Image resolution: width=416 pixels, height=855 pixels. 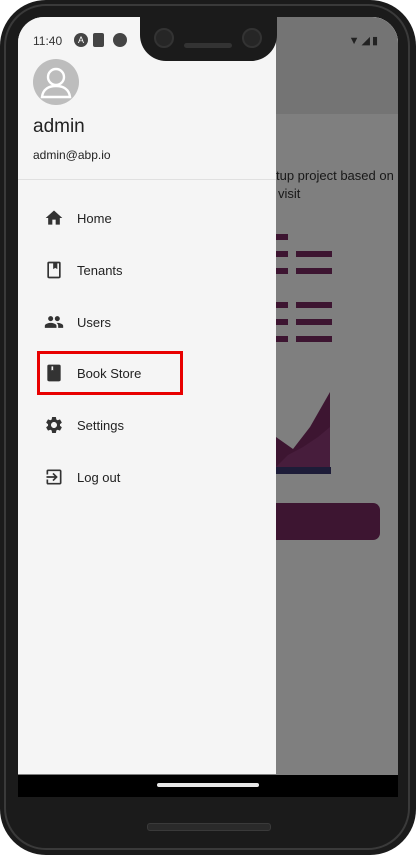 What do you see at coordinates (94, 322) in the screenshot?
I see `menu-item-label: Users` at bounding box center [94, 322].